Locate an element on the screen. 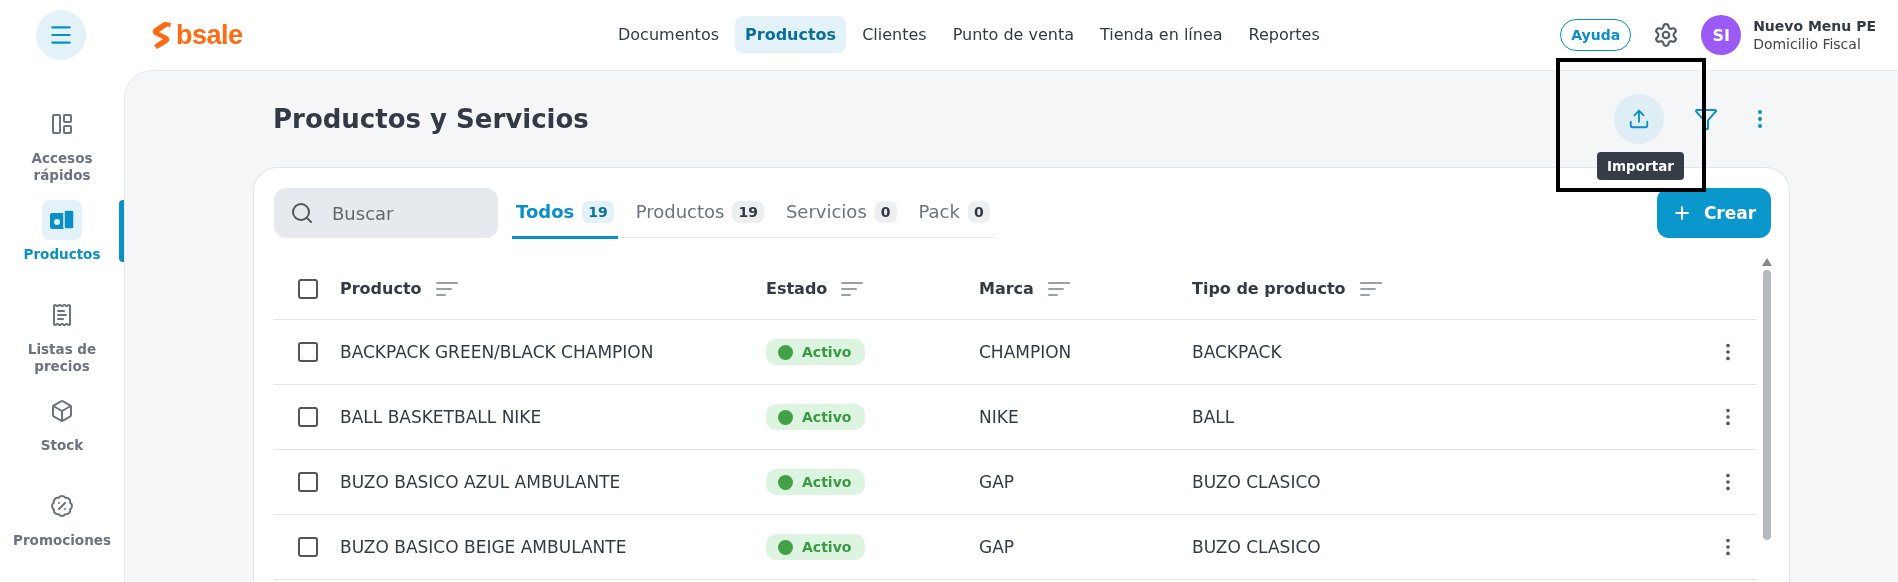 This screenshot has width=1898, height=582. nav-link: Clientes is located at coordinates (894, 34).